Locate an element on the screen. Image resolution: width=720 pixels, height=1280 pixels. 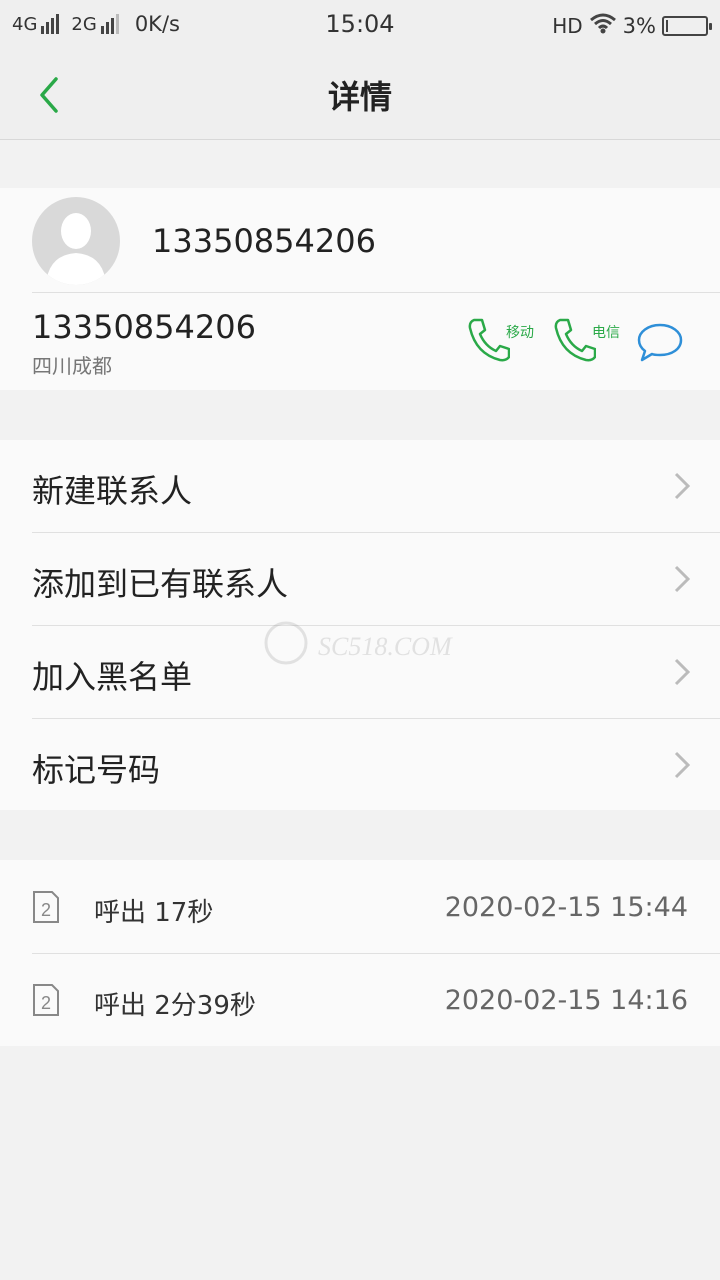
menu-item-label: 新建联系人 is located at coordinates (112, 491).